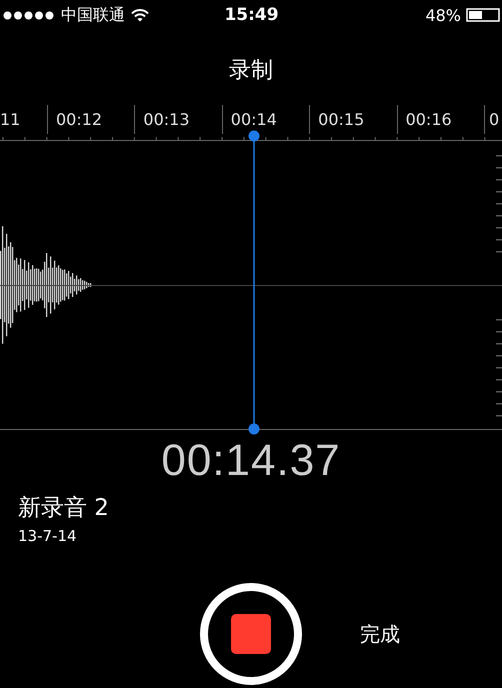 The height and width of the screenshot is (688, 502). I want to click on carrier-name: 中国联通, so click(93, 15).